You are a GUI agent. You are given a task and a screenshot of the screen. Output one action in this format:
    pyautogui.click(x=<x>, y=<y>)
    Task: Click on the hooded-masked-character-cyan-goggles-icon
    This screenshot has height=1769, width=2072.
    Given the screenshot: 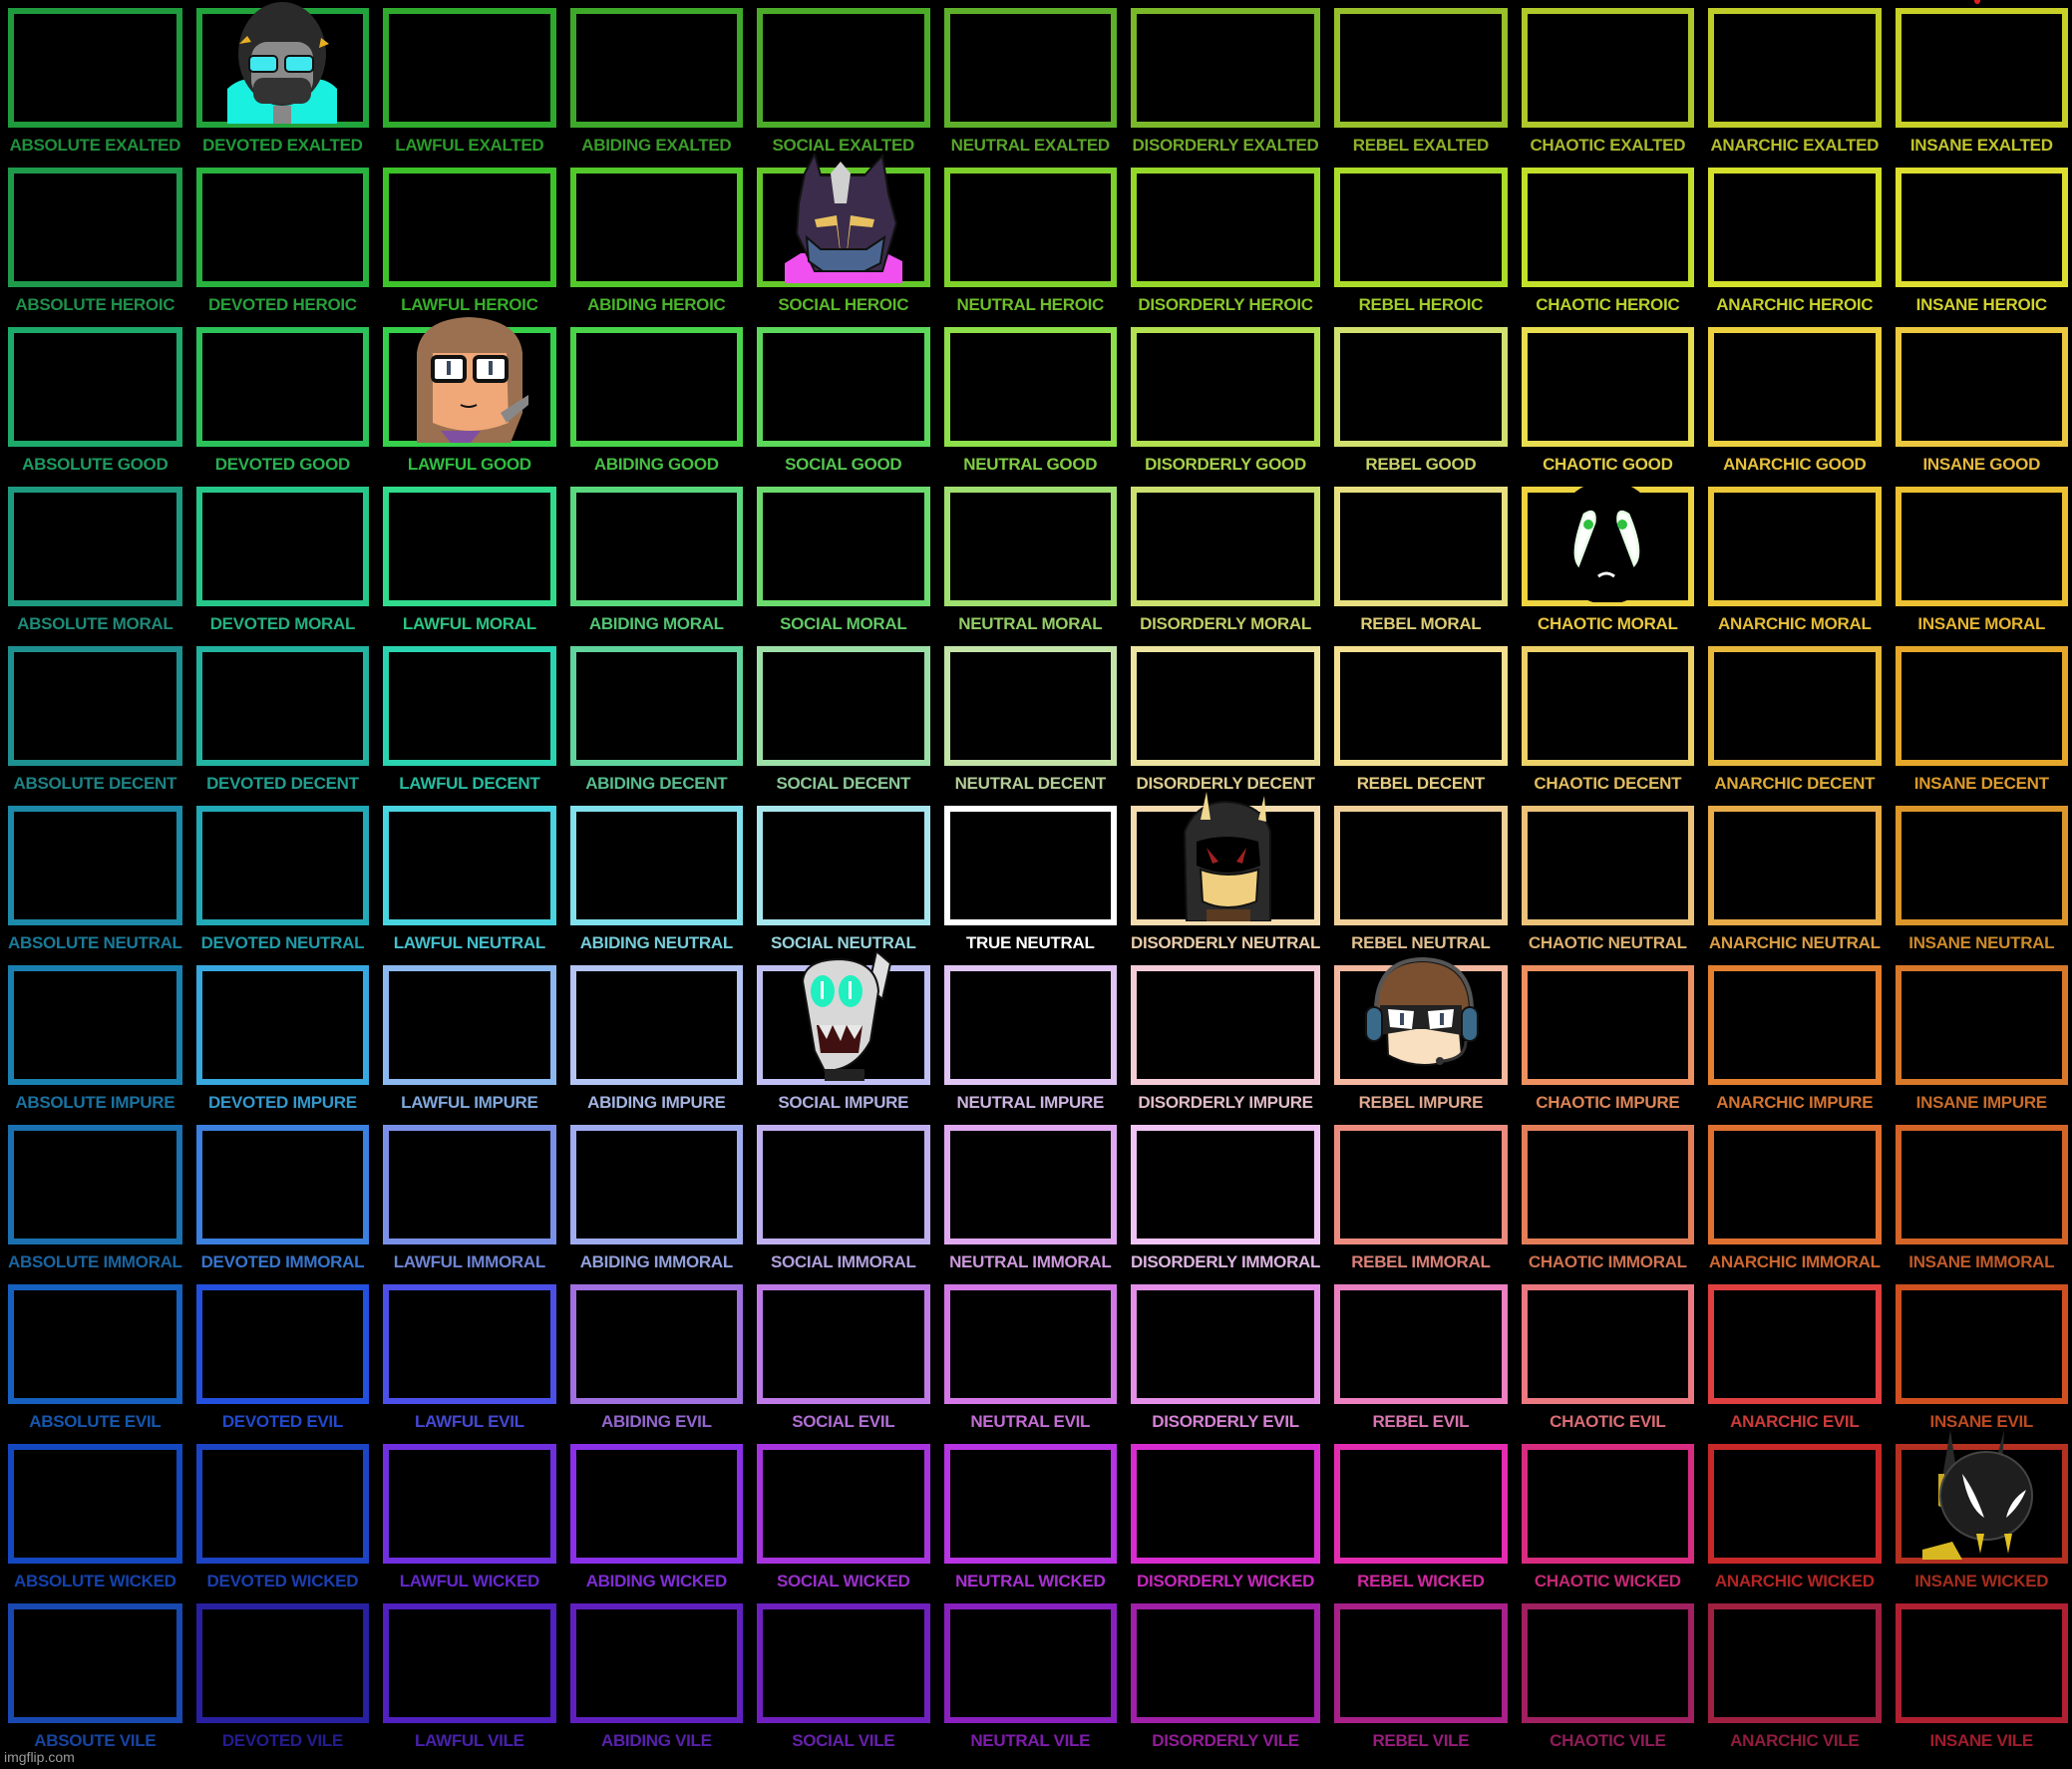 What is the action you would take?
    pyautogui.click(x=282, y=62)
    